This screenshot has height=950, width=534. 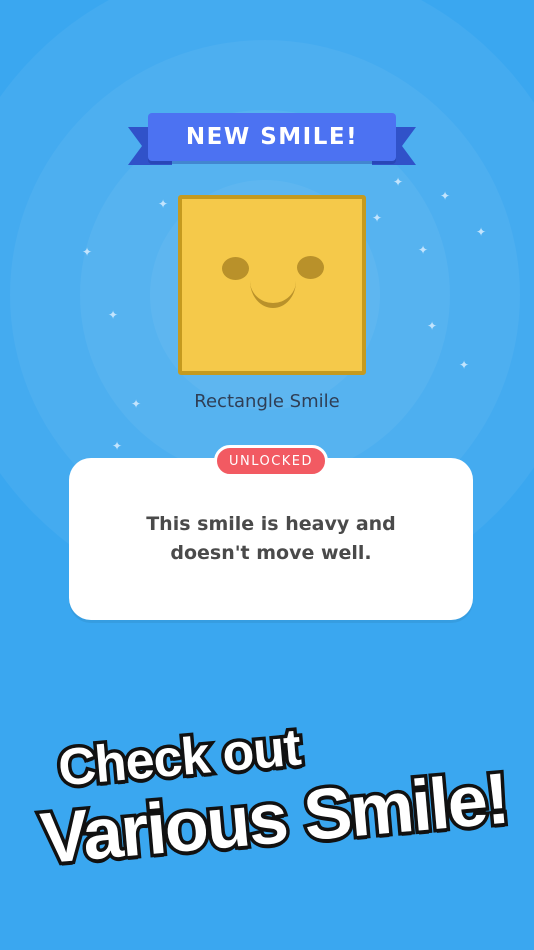 I want to click on smile-mouth, so click(x=273, y=294).